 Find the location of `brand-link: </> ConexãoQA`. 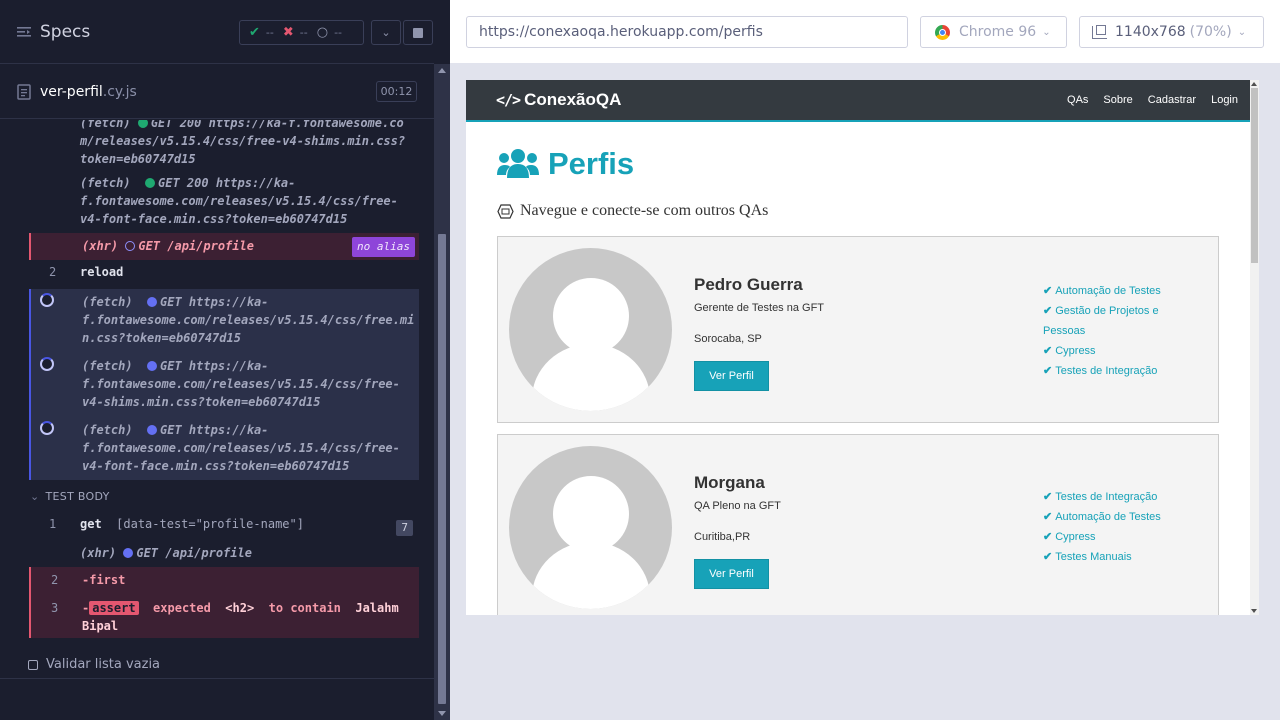

brand-link: </> ConexãoQA is located at coordinates (558, 100).